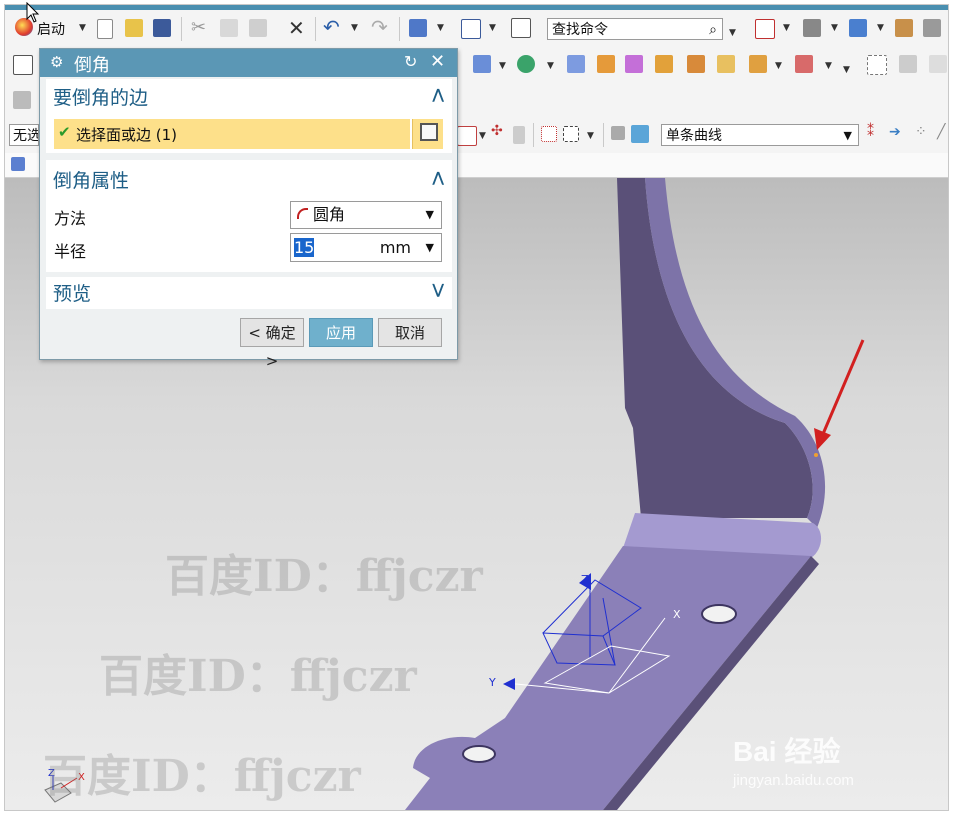  I want to click on curve-rule-value: 单条曲线, so click(694, 136).